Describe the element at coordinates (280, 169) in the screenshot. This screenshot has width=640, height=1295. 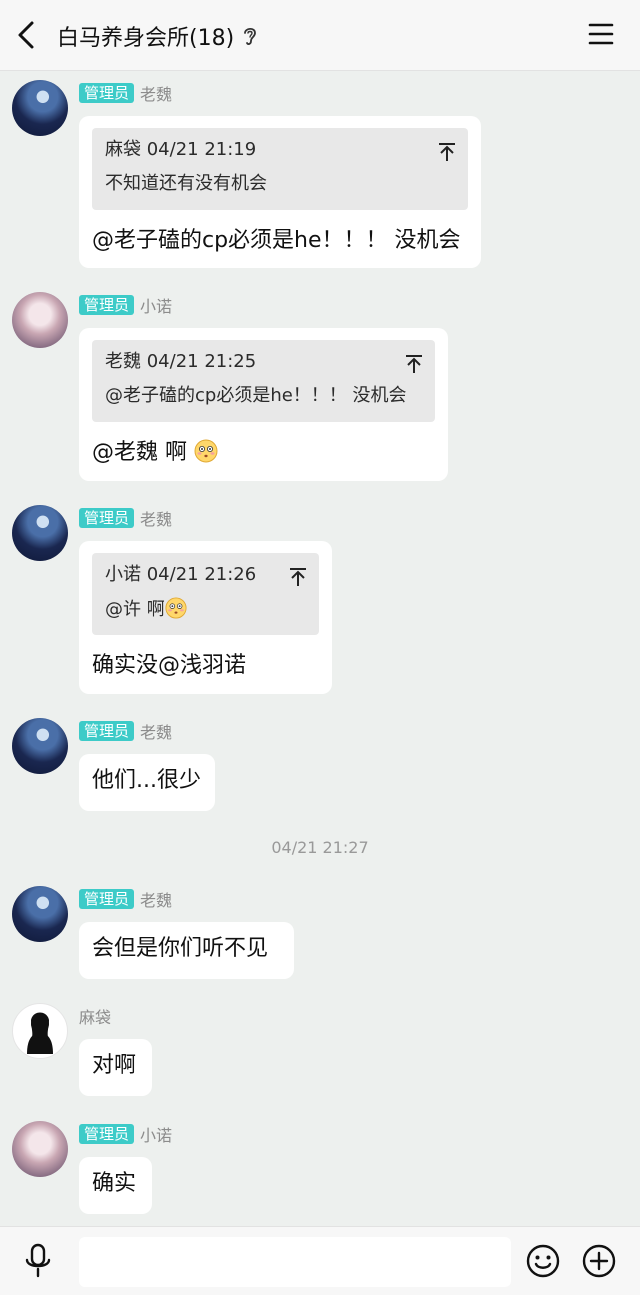
I see `quoted-message: 麻袋 04/21 21:19 不知道还有没有机会` at that location.